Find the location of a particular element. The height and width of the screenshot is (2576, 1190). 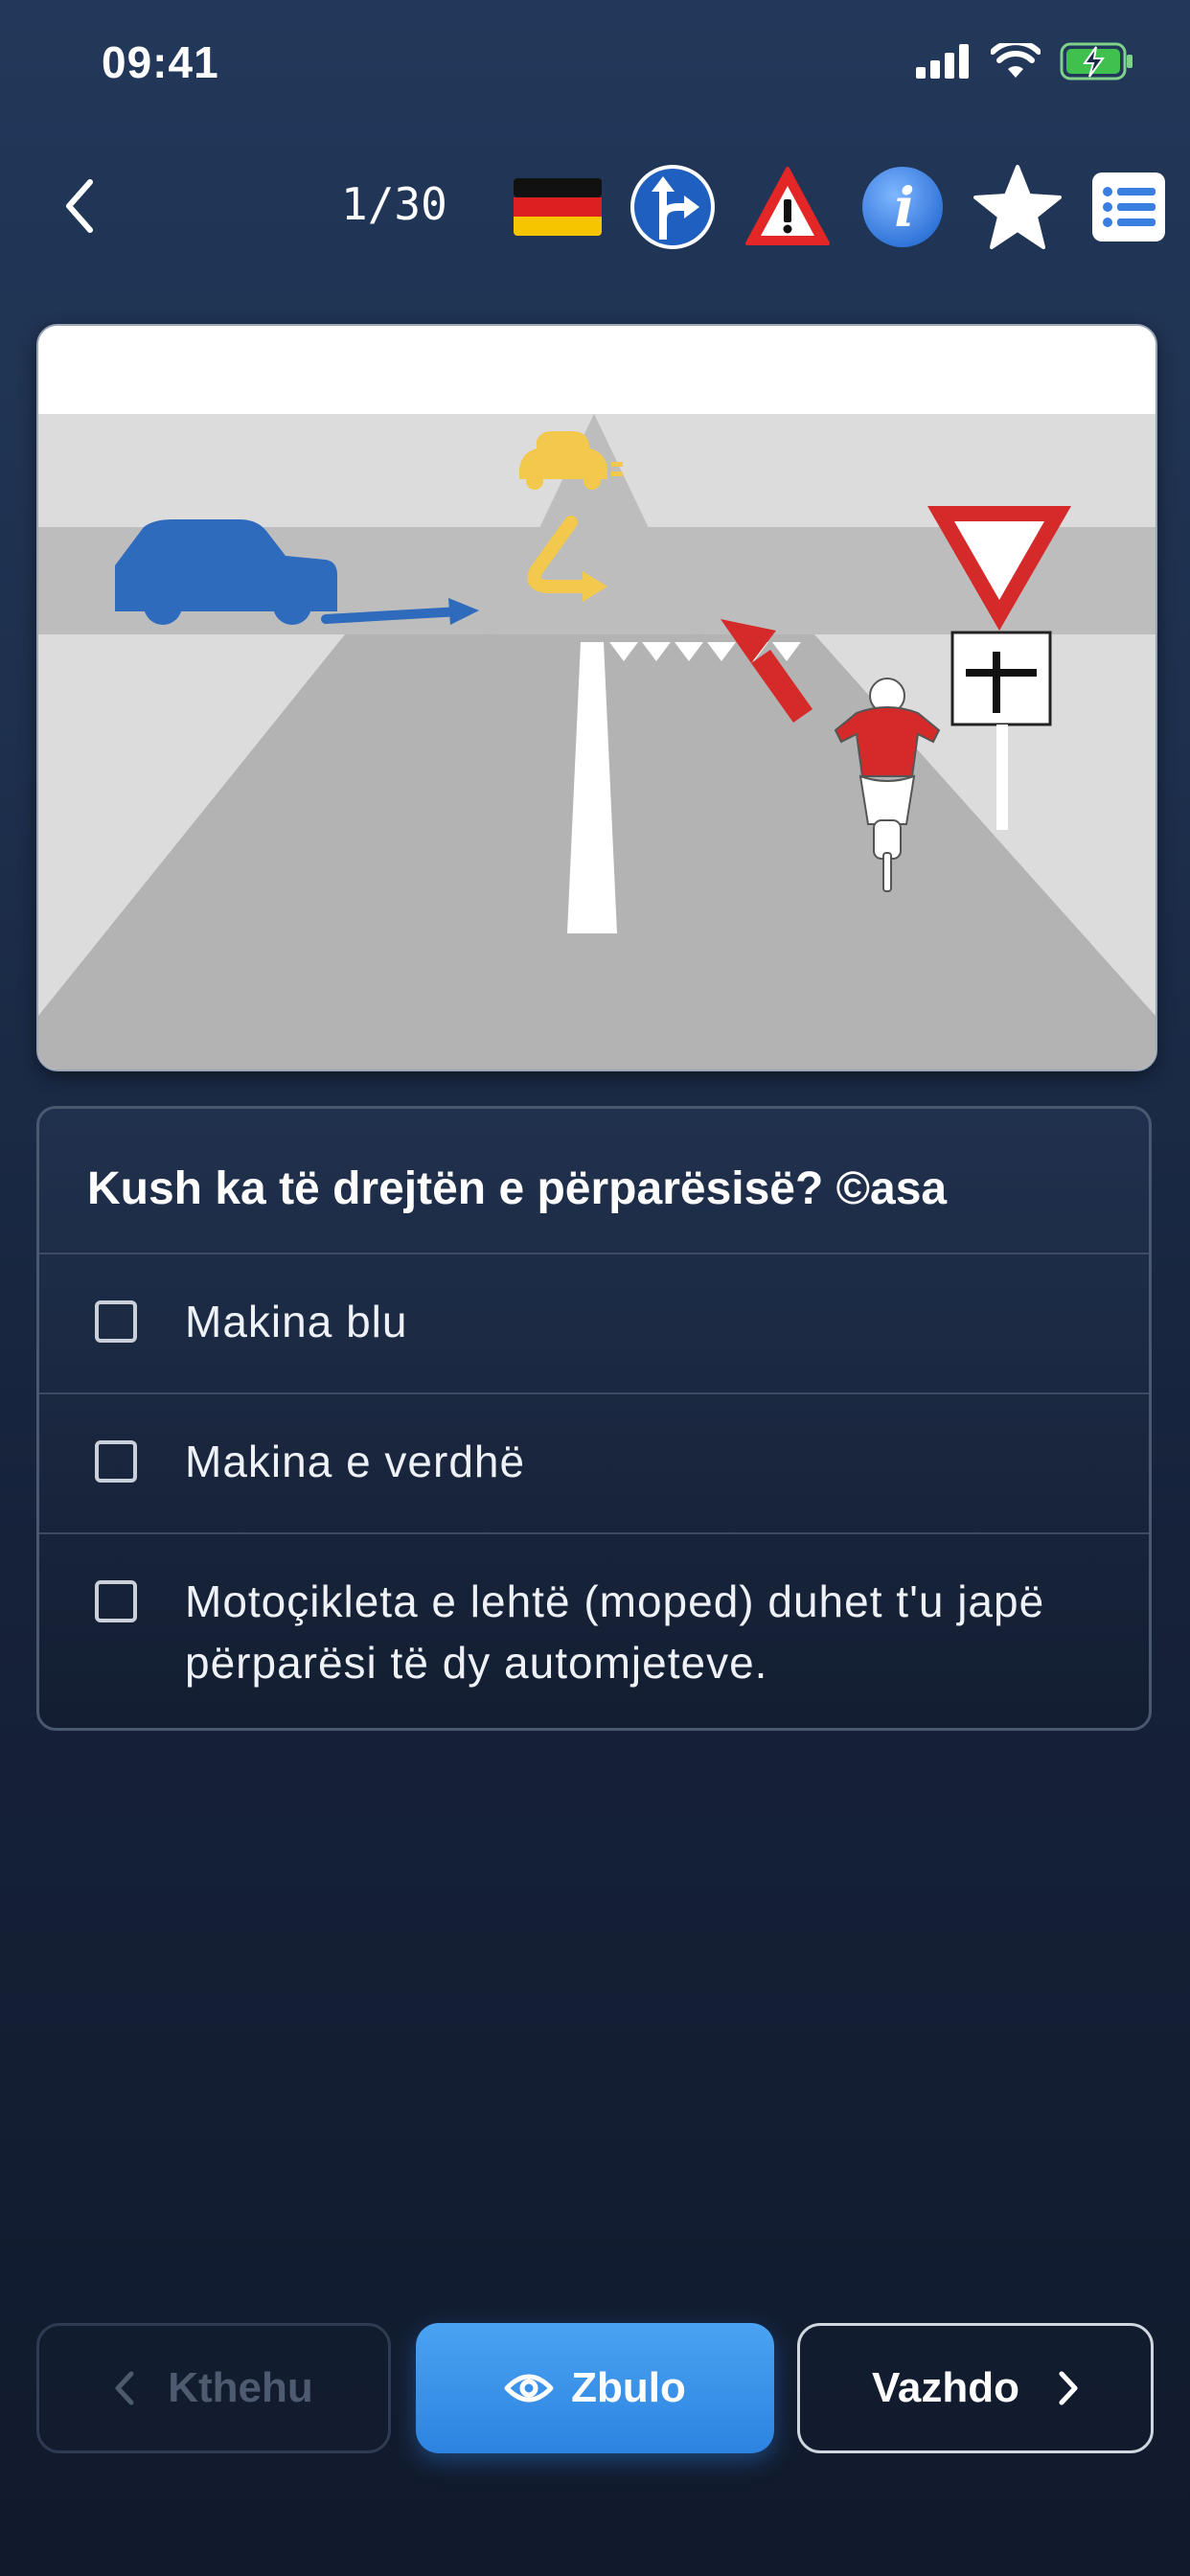

reveal-button-label: Zbulo is located at coordinates (629, 2387).